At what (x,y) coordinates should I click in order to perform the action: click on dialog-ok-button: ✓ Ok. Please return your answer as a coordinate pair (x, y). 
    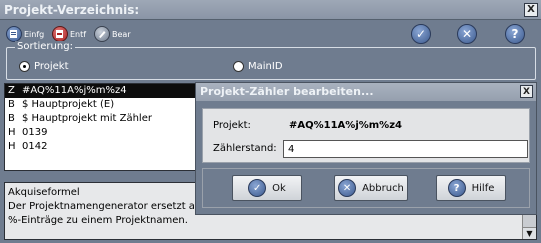
    Looking at the image, I should click on (267, 188).